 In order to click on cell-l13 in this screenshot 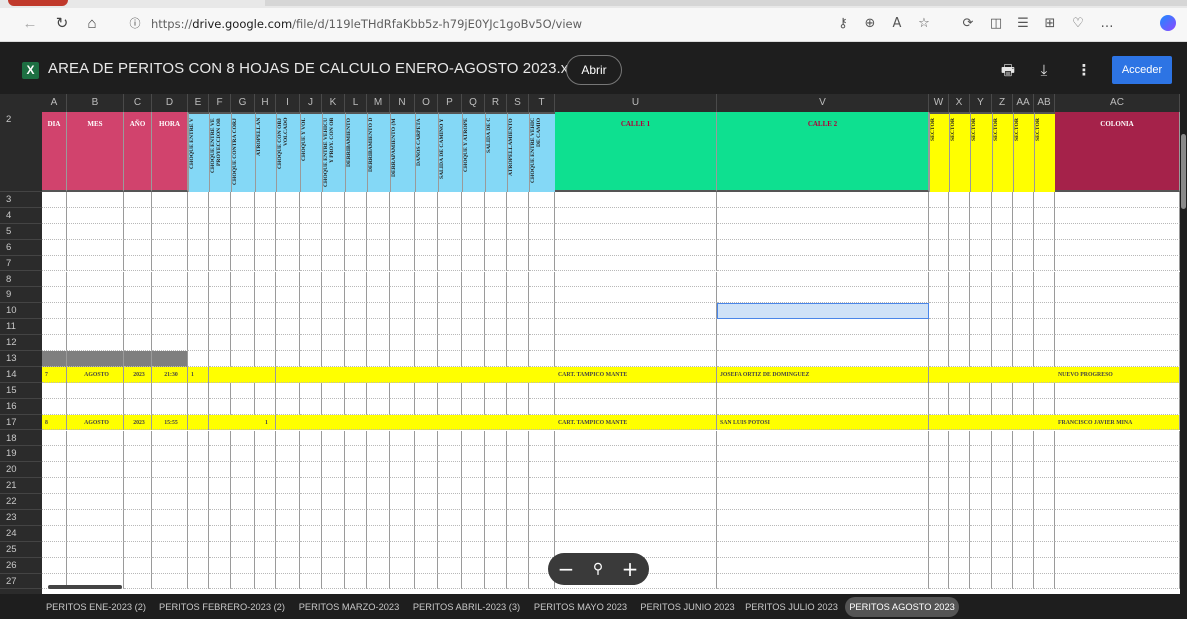, I will do `click(356, 359)`.